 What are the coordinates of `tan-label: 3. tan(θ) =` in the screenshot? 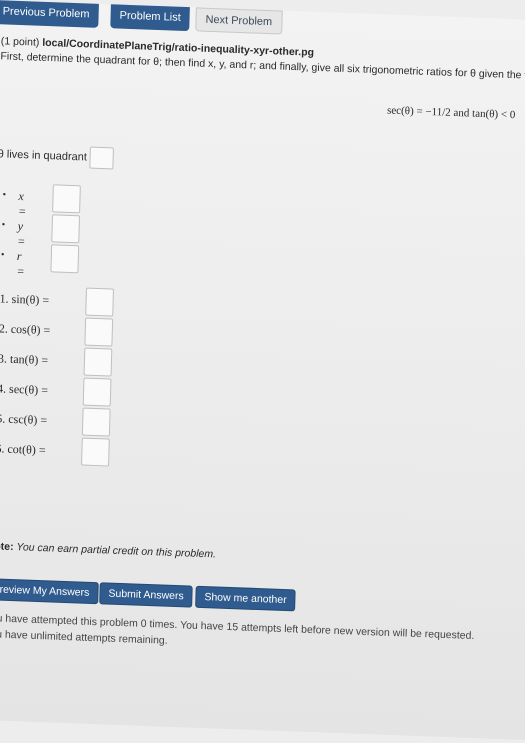 It's located at (24, 359).